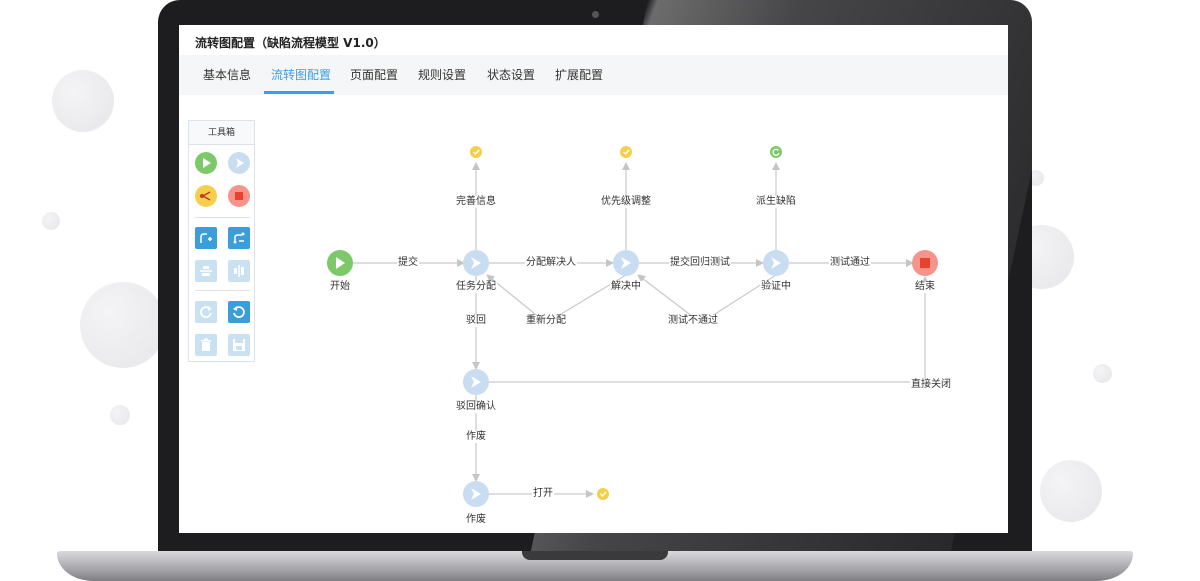  What do you see at coordinates (626, 202) in the screenshot?
I see `status-label-adjust-priority: 优先级调整` at bounding box center [626, 202].